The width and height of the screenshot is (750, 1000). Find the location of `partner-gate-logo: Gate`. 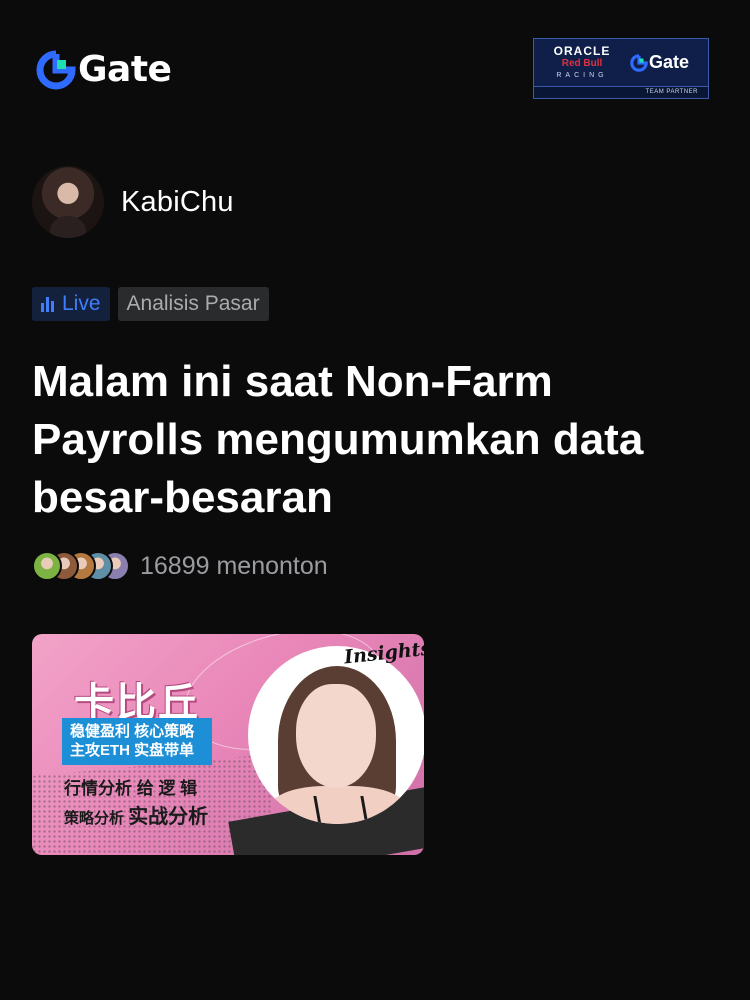

partner-gate-logo: Gate is located at coordinates (659, 62).